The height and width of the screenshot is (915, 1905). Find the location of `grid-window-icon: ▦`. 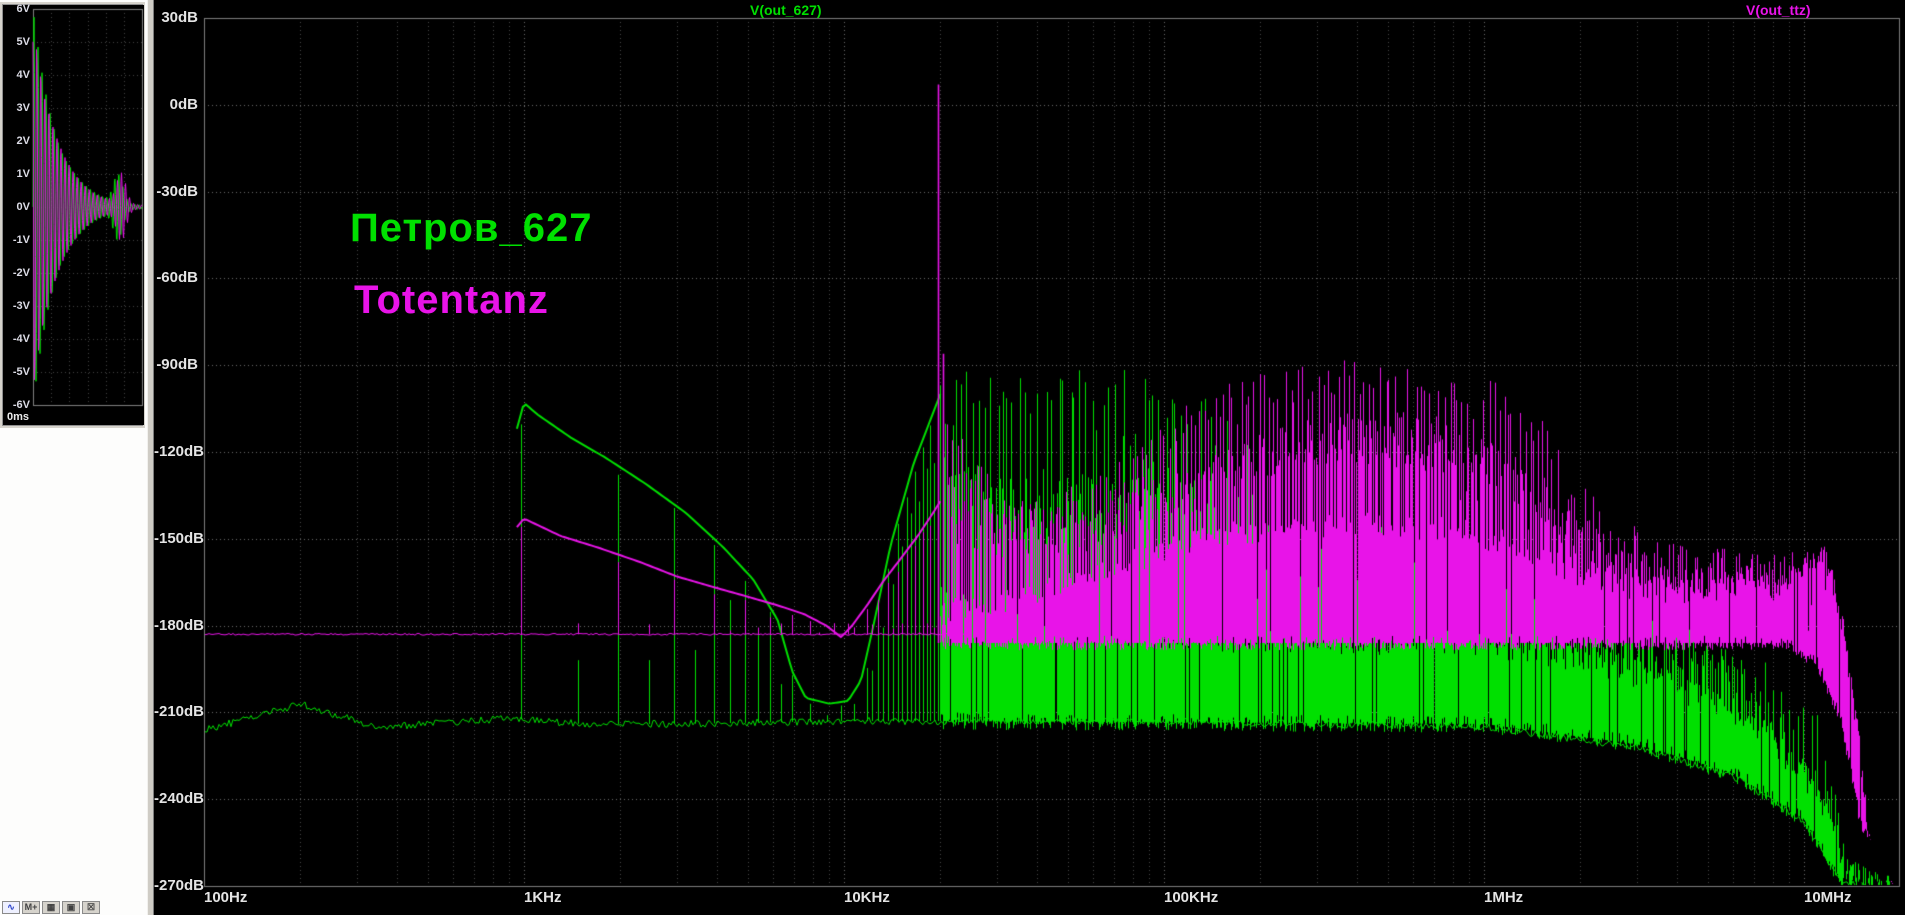

grid-window-icon: ▦ is located at coordinates (51, 907).